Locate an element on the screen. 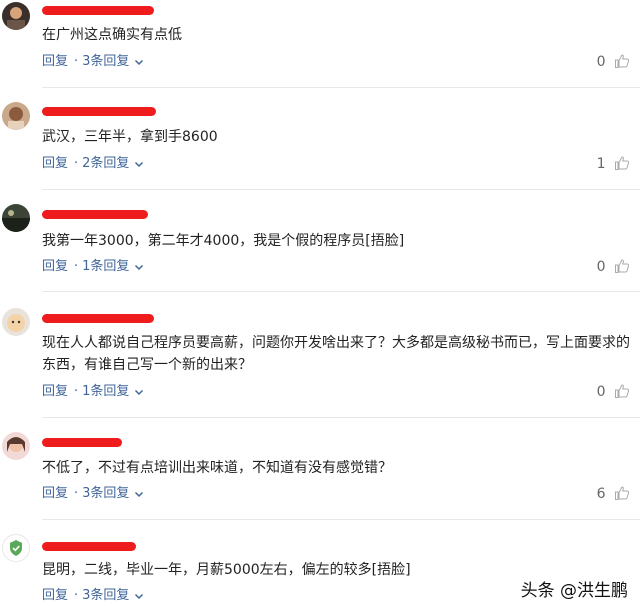 This screenshot has width=640, height=611. comment-text: 我第一年3000，第二年才4000，我是个假的程序员[捂脸] is located at coordinates (223, 241).